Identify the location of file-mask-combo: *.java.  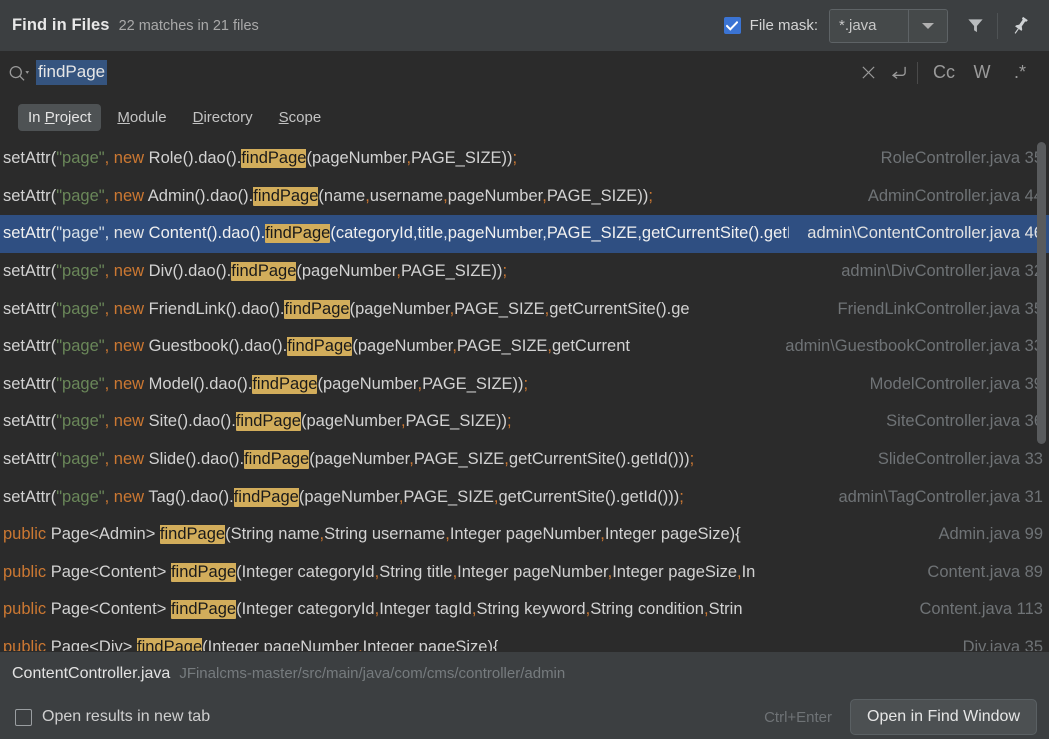
(888, 25).